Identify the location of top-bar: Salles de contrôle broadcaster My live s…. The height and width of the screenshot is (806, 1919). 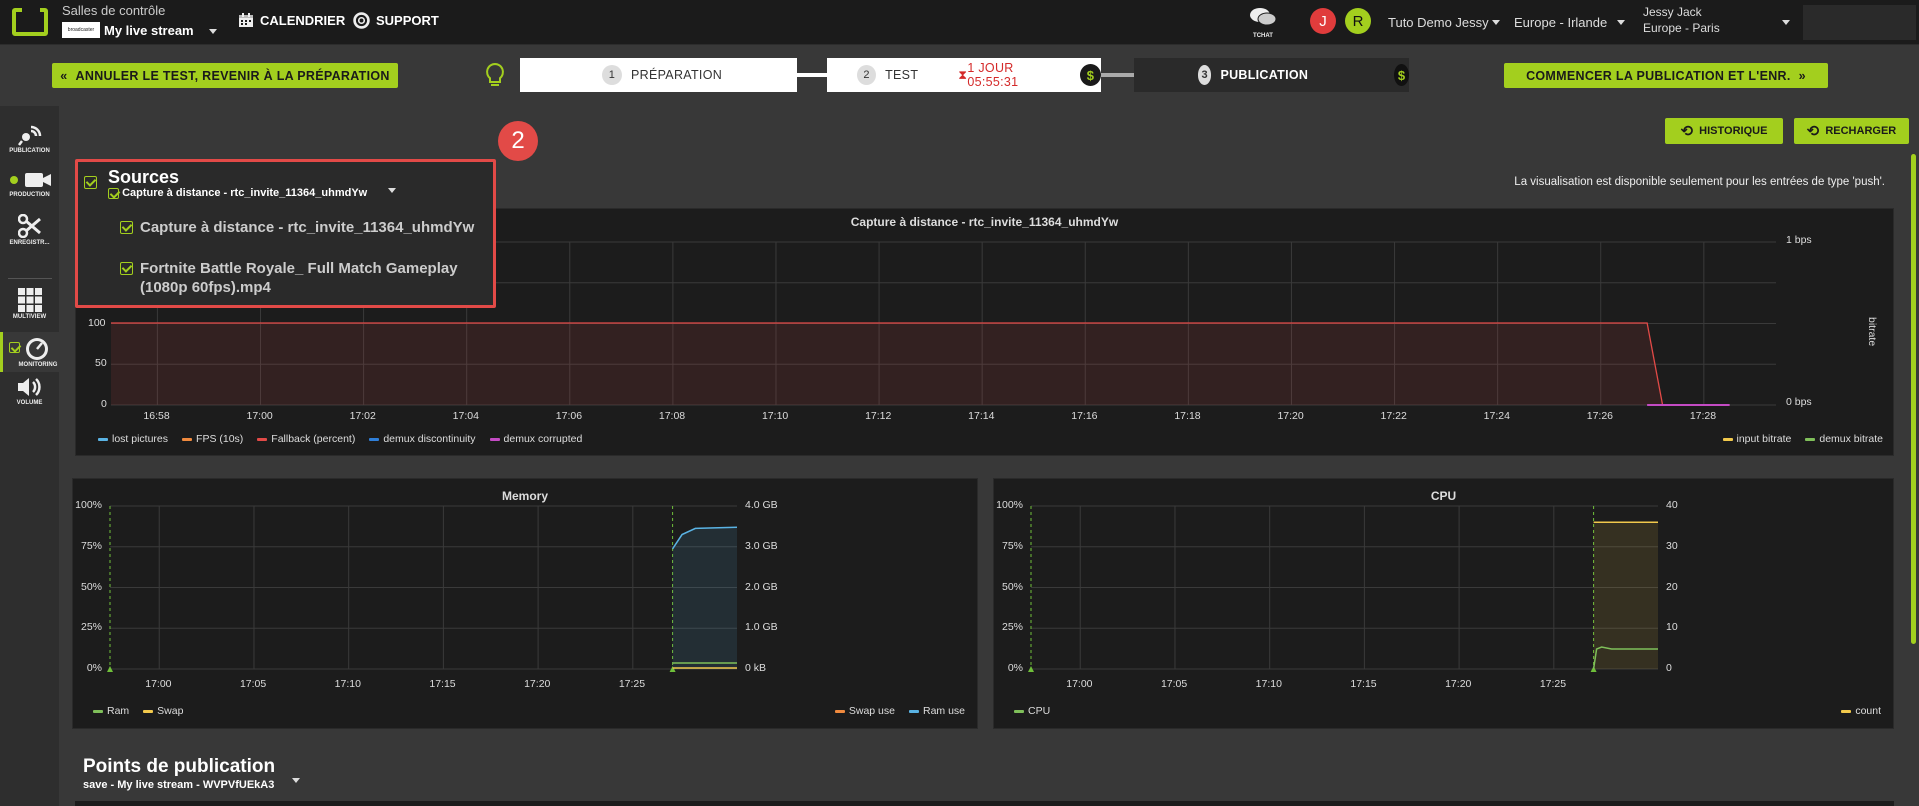
(959, 22).